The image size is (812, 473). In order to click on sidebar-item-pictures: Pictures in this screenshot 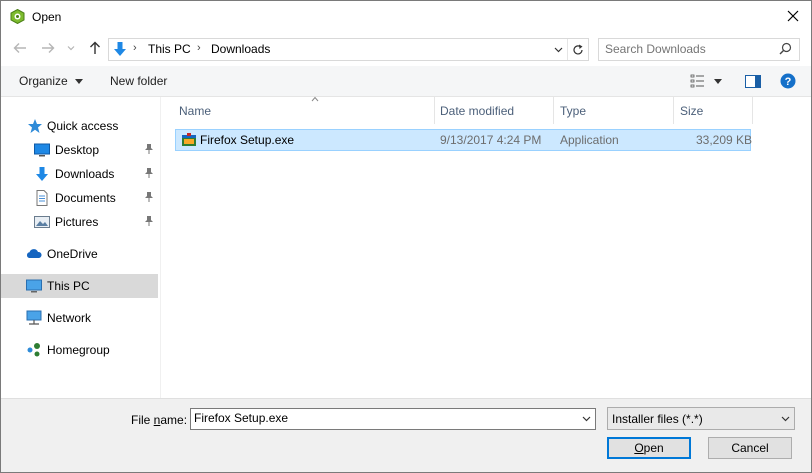, I will do `click(79, 222)`.